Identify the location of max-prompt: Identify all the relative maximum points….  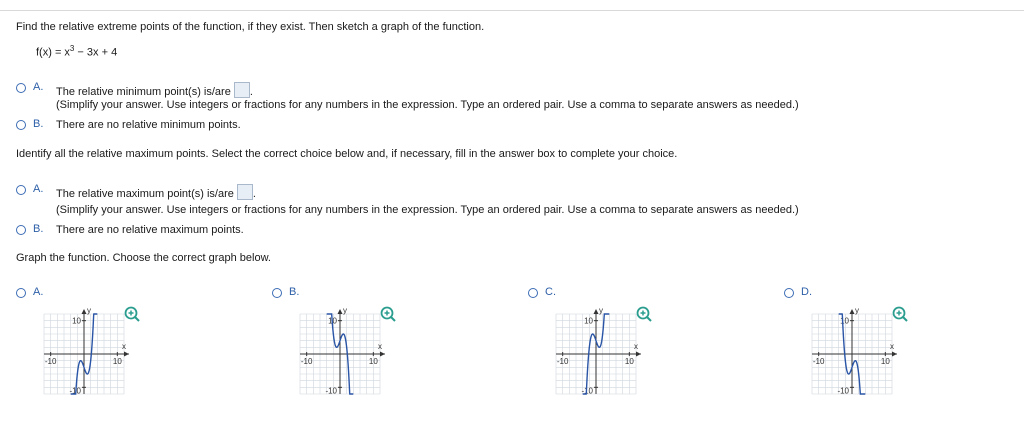
(347, 154).